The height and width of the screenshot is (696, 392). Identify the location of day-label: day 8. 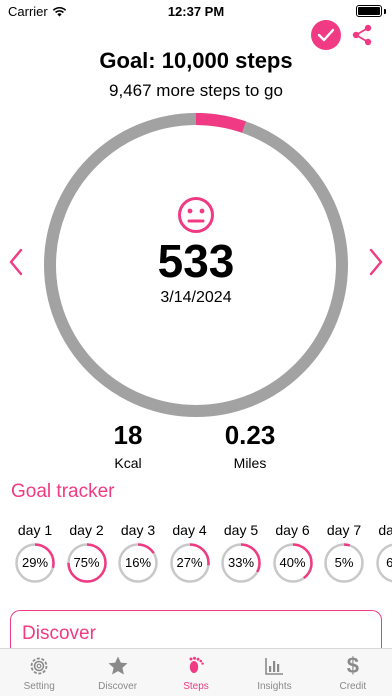
(385, 530).